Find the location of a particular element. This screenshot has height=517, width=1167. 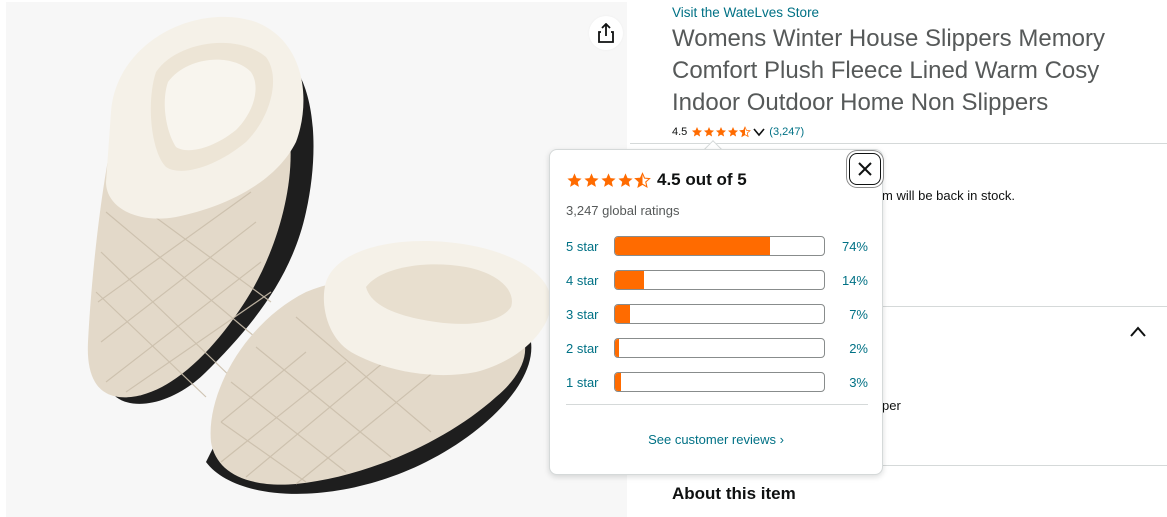

histogram-row-4-star: 4 star 14% is located at coordinates (717, 280).